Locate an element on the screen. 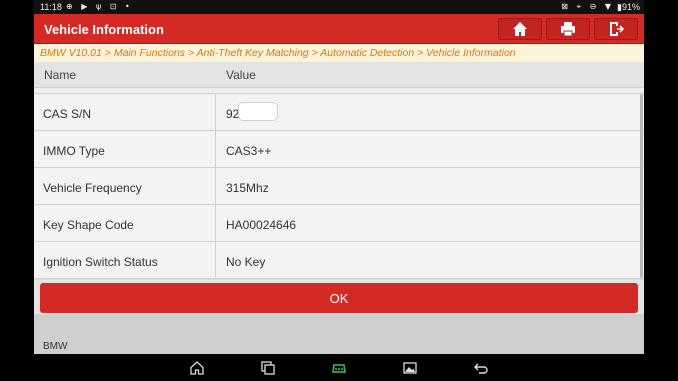 The image size is (678, 381). status-notification-icons: ⊕ ▶ ψ ⊡ • is located at coordinates (99, 6).